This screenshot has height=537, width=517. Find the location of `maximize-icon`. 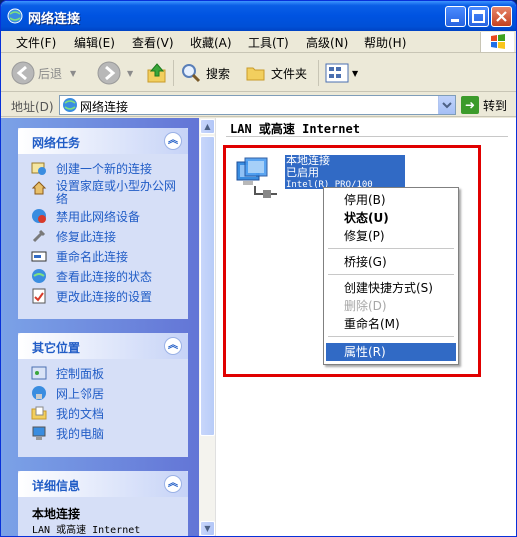

maximize-icon is located at coordinates (478, 16).